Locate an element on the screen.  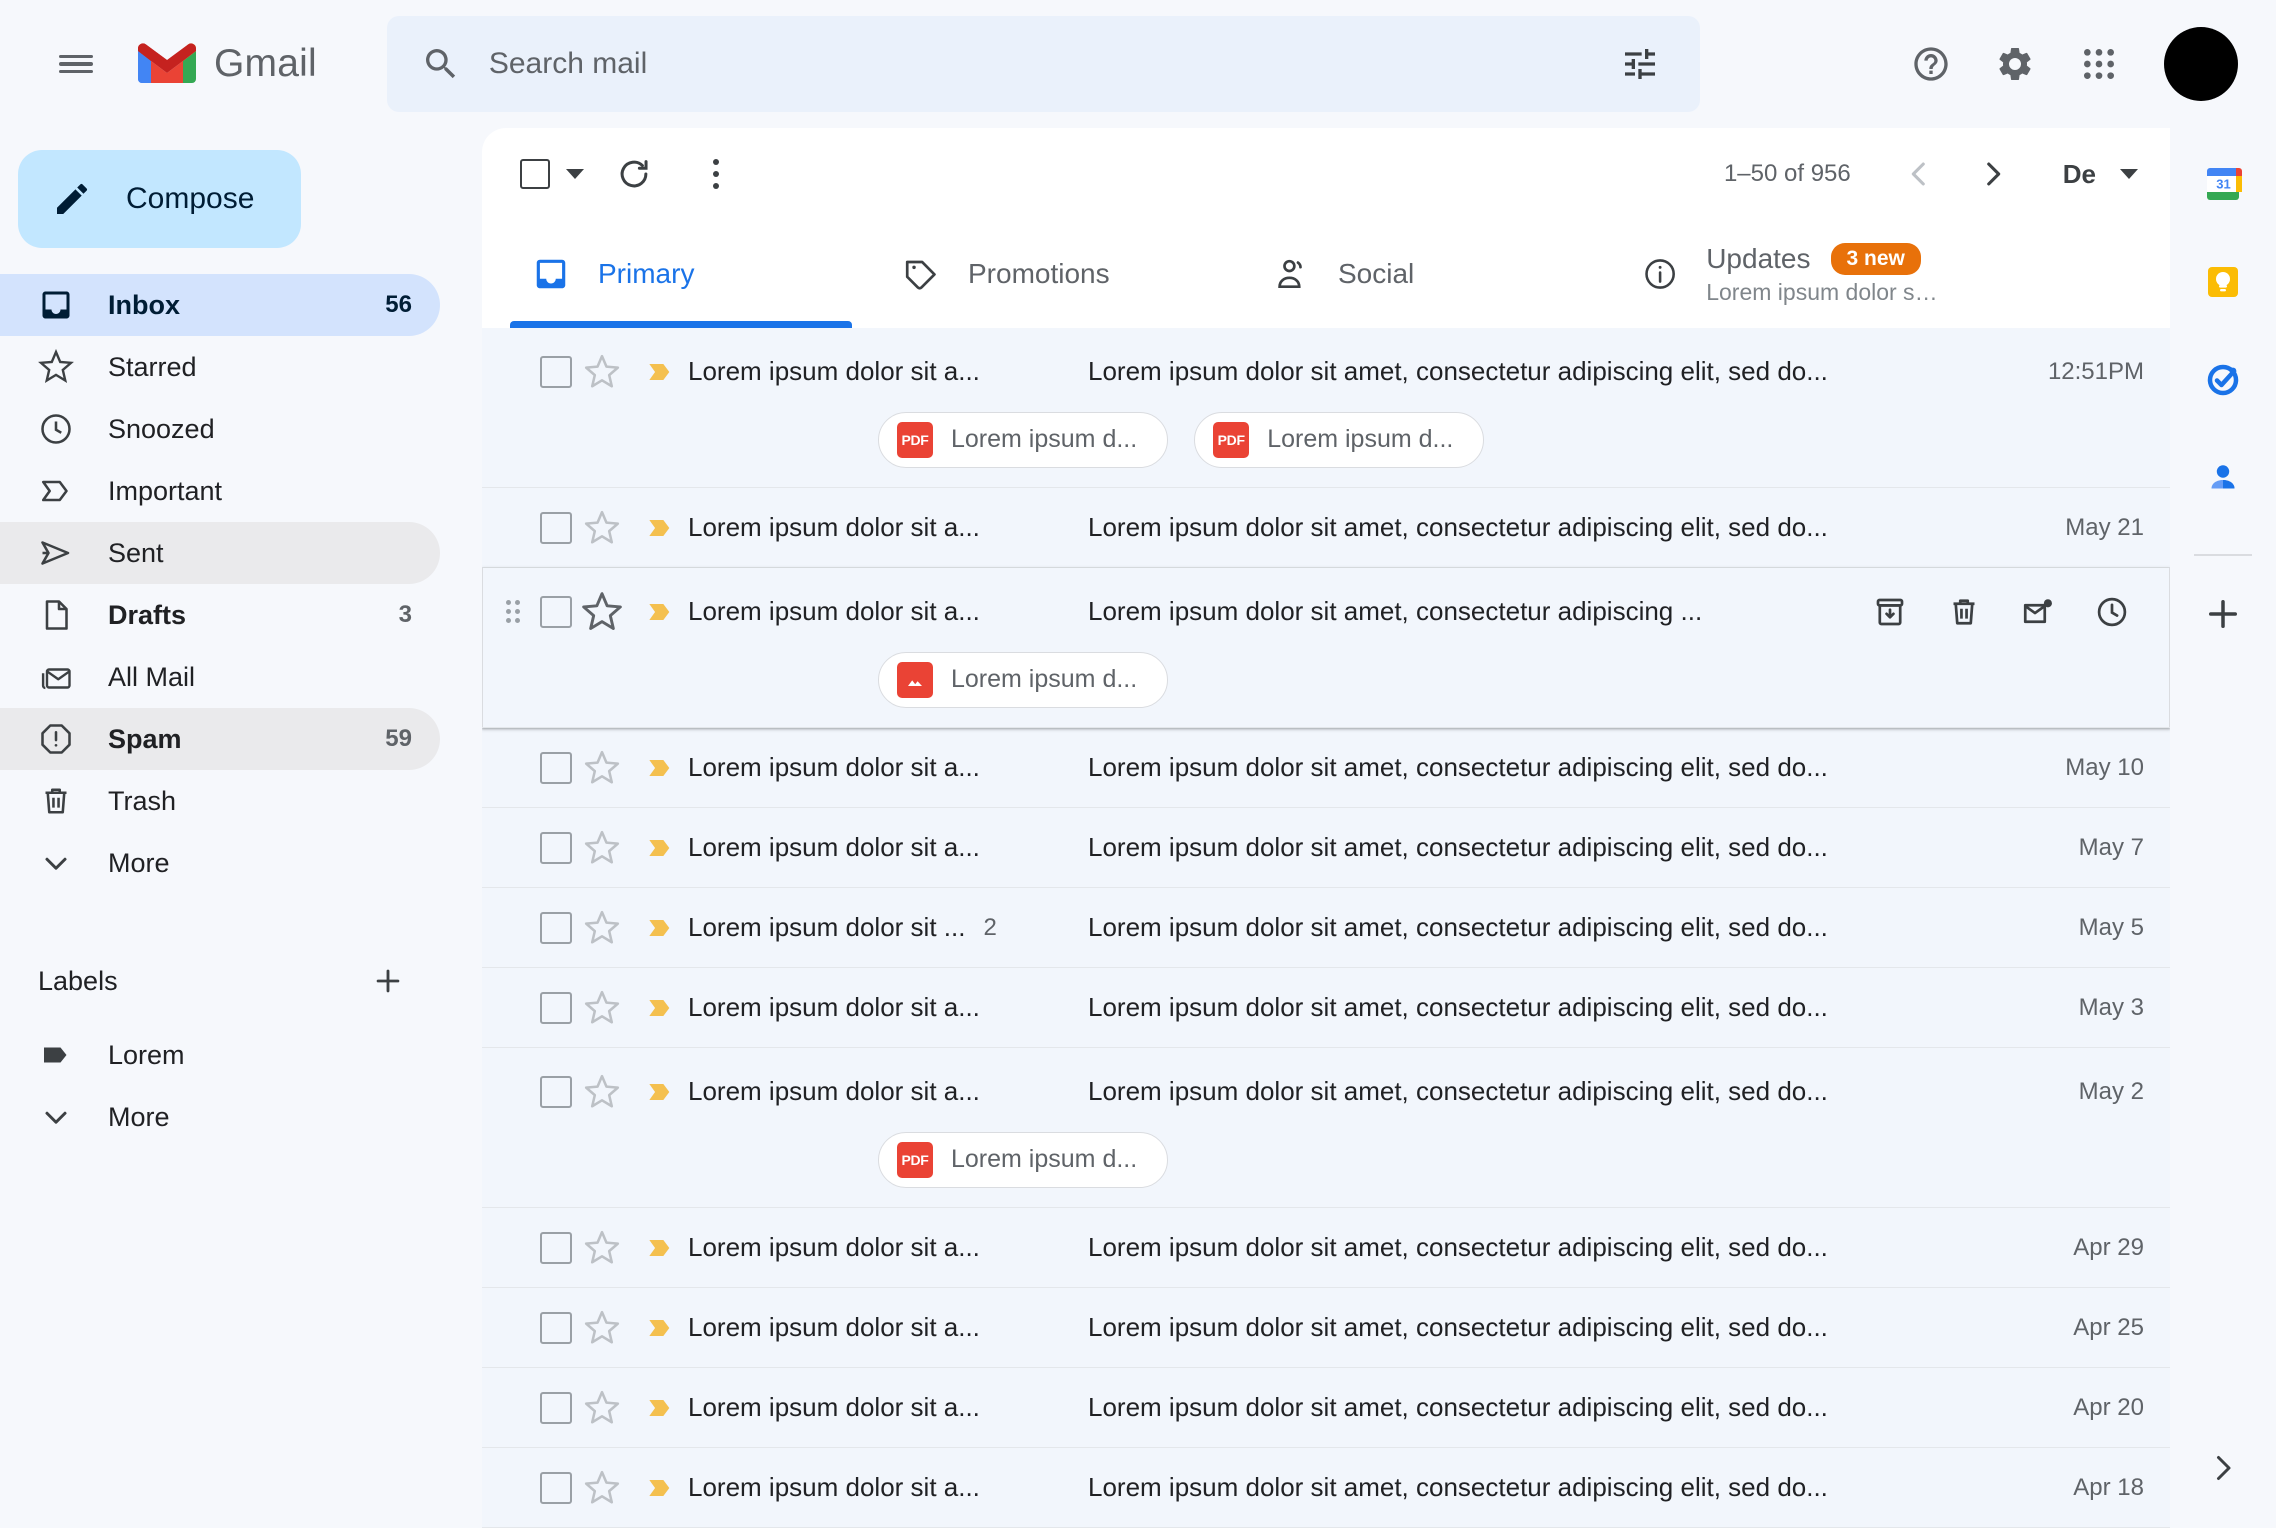
sidebar-label-lorem: Lorem is located at coordinates (220, 1055).